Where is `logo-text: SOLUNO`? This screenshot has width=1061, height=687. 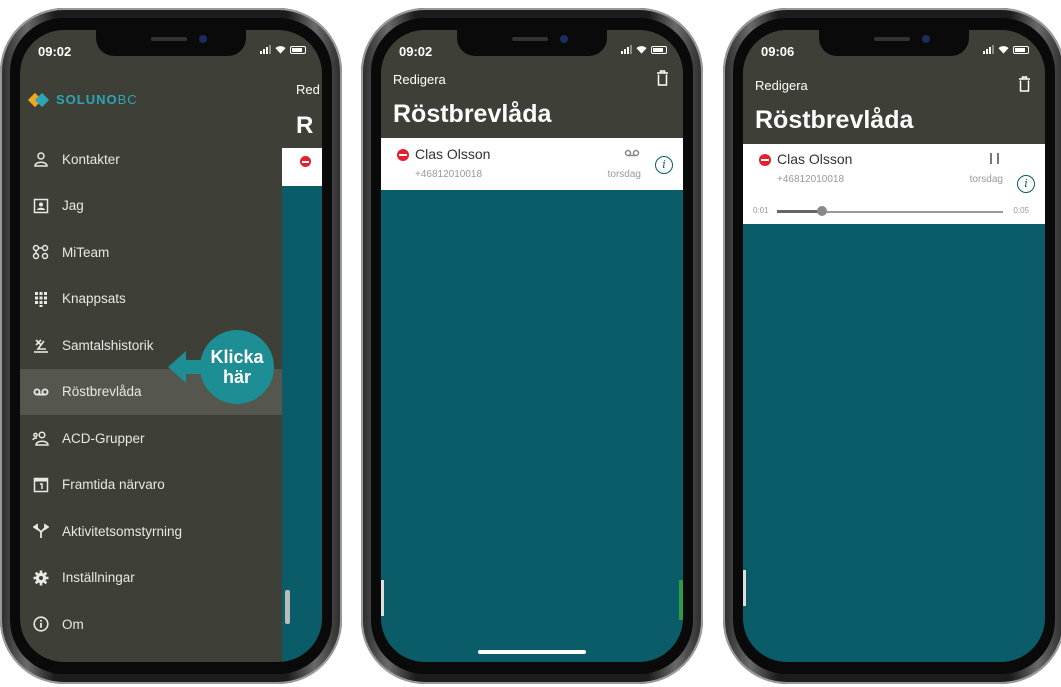
logo-text: SOLUNO is located at coordinates (87, 99).